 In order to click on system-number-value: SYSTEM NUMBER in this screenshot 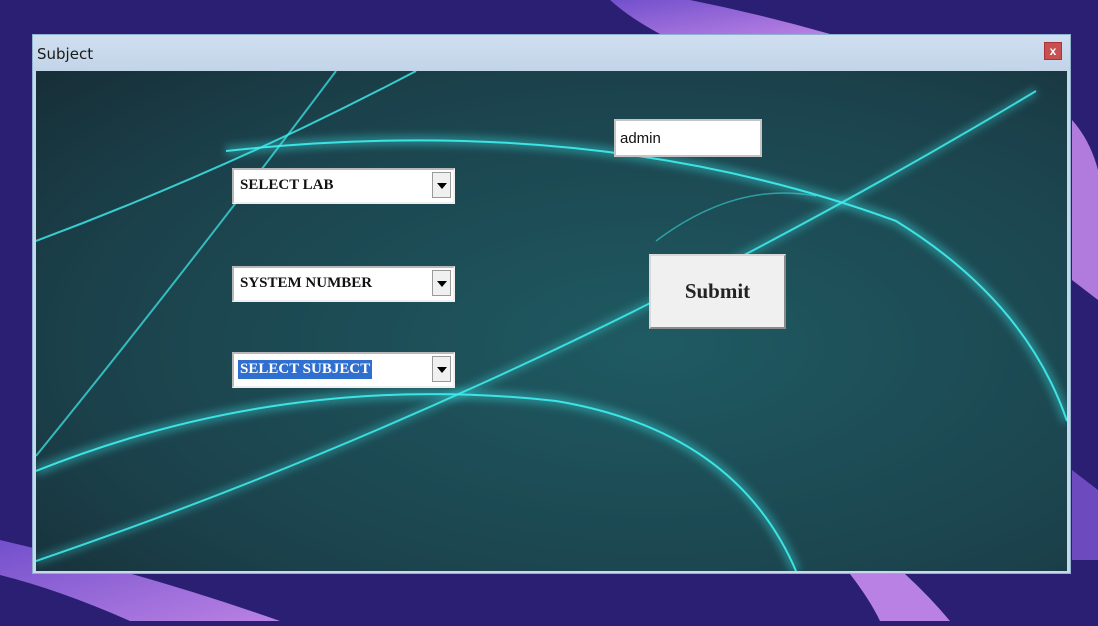, I will do `click(306, 283)`.